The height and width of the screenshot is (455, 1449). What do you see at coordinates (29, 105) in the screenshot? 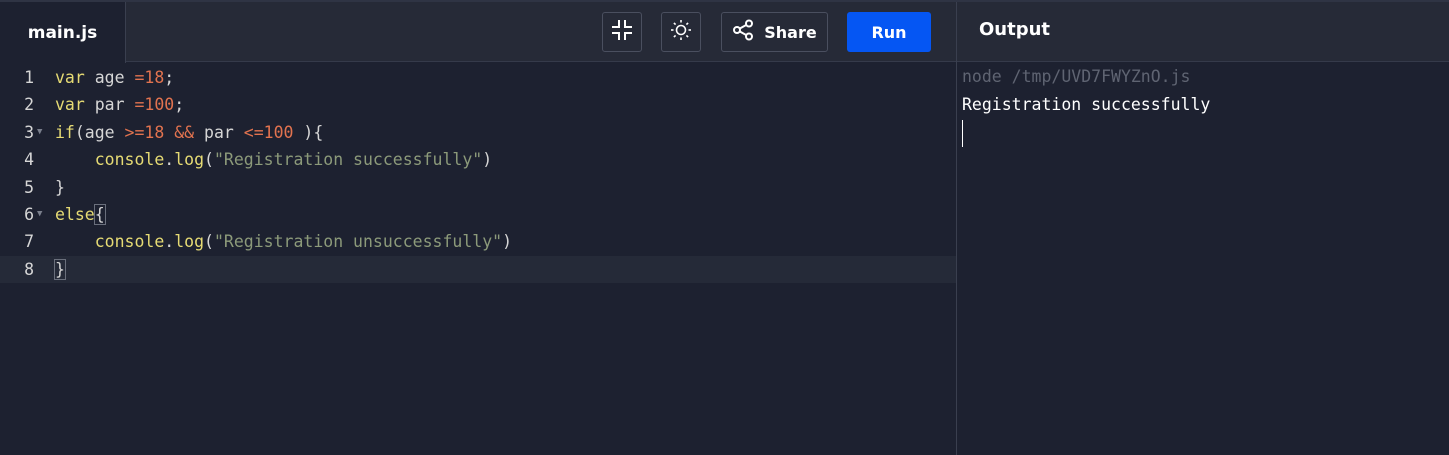
I see `line-number: 2` at bounding box center [29, 105].